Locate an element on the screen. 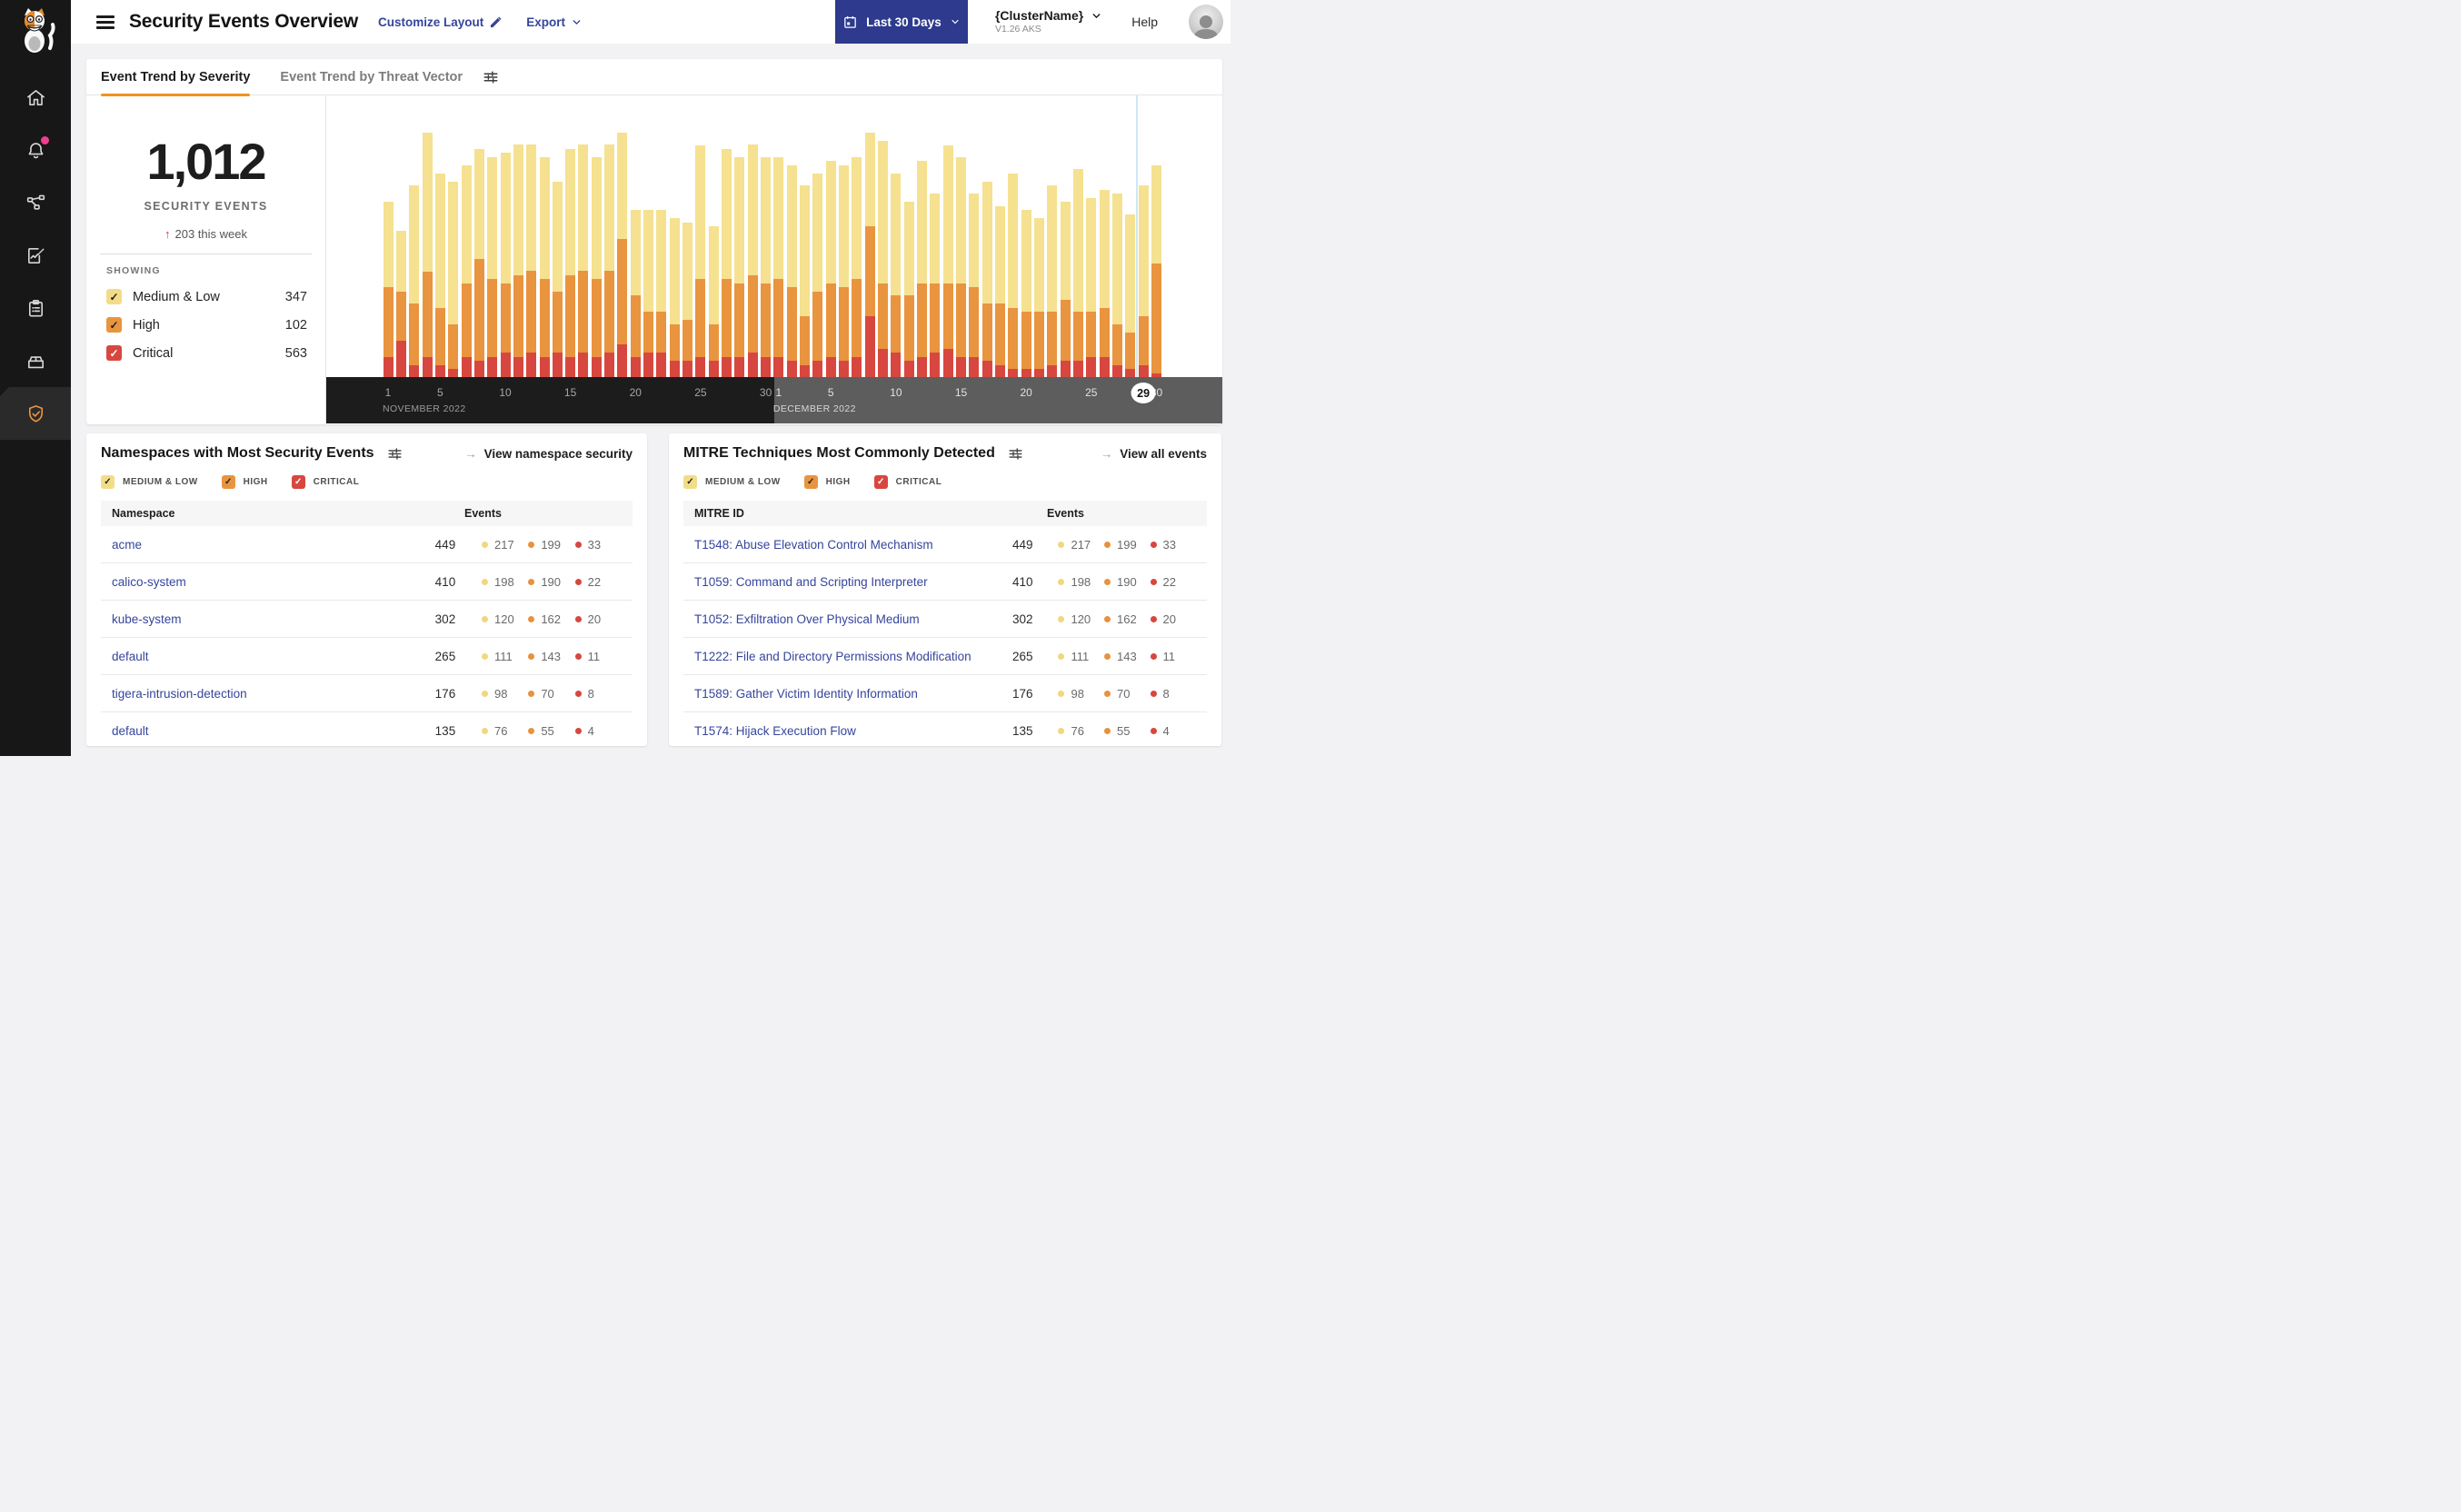  sidebar-item-threat-defense-shield is located at coordinates (35, 413).